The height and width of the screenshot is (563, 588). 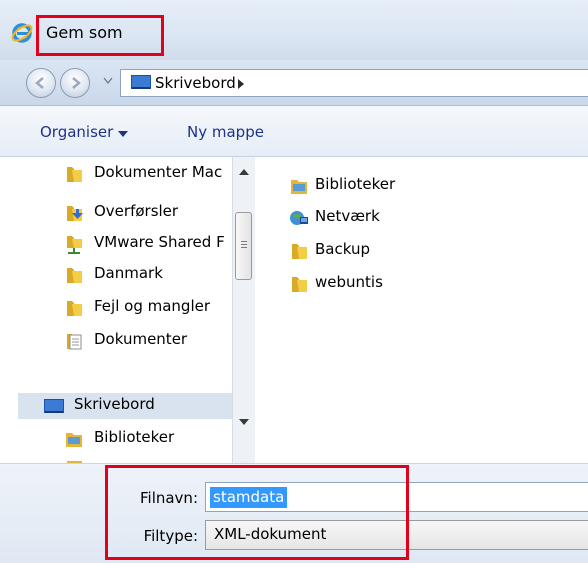 I want to click on nav-item-skrivebord: Skrivebord, so click(x=125, y=406).